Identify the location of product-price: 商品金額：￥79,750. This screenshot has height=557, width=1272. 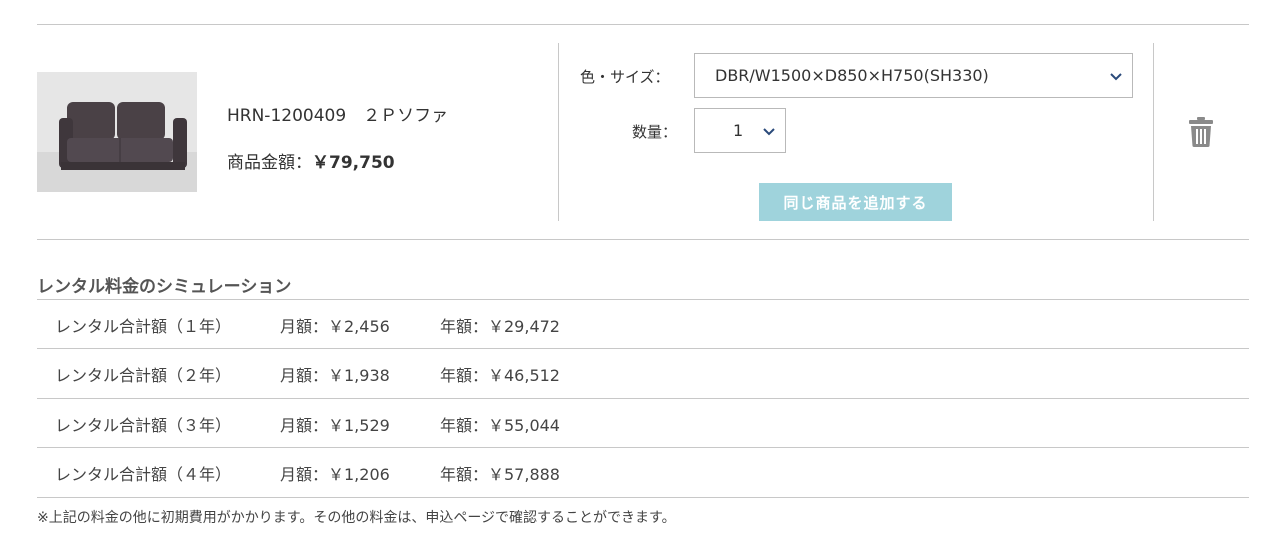
(311, 160).